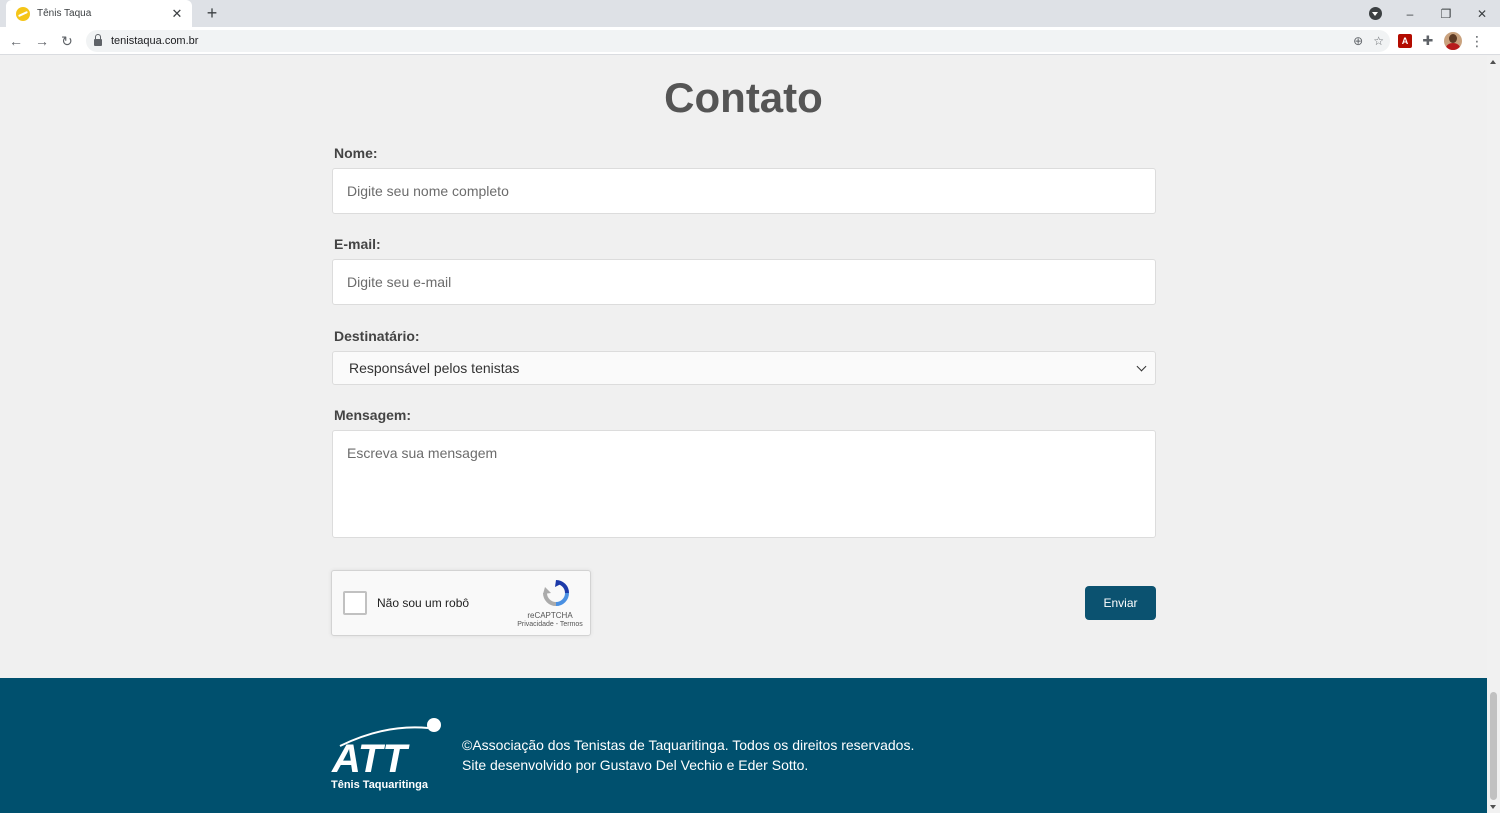 The image size is (1500, 813). Describe the element at coordinates (750, 13) in the screenshot. I see `browser-tab-bar: Tênis Taqua ✕ + – ❐ ✕` at that location.